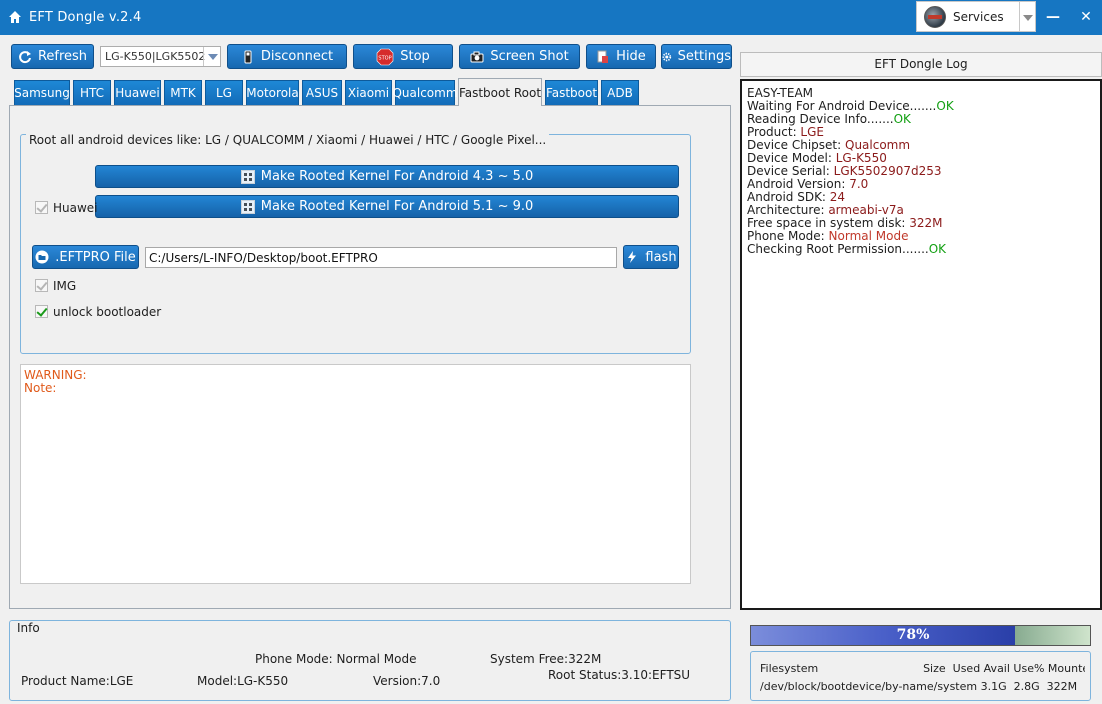 Image resolution: width=1102 pixels, height=704 pixels. What do you see at coordinates (878, 145) in the screenshot?
I see `log-line-value: Qualcomm` at bounding box center [878, 145].